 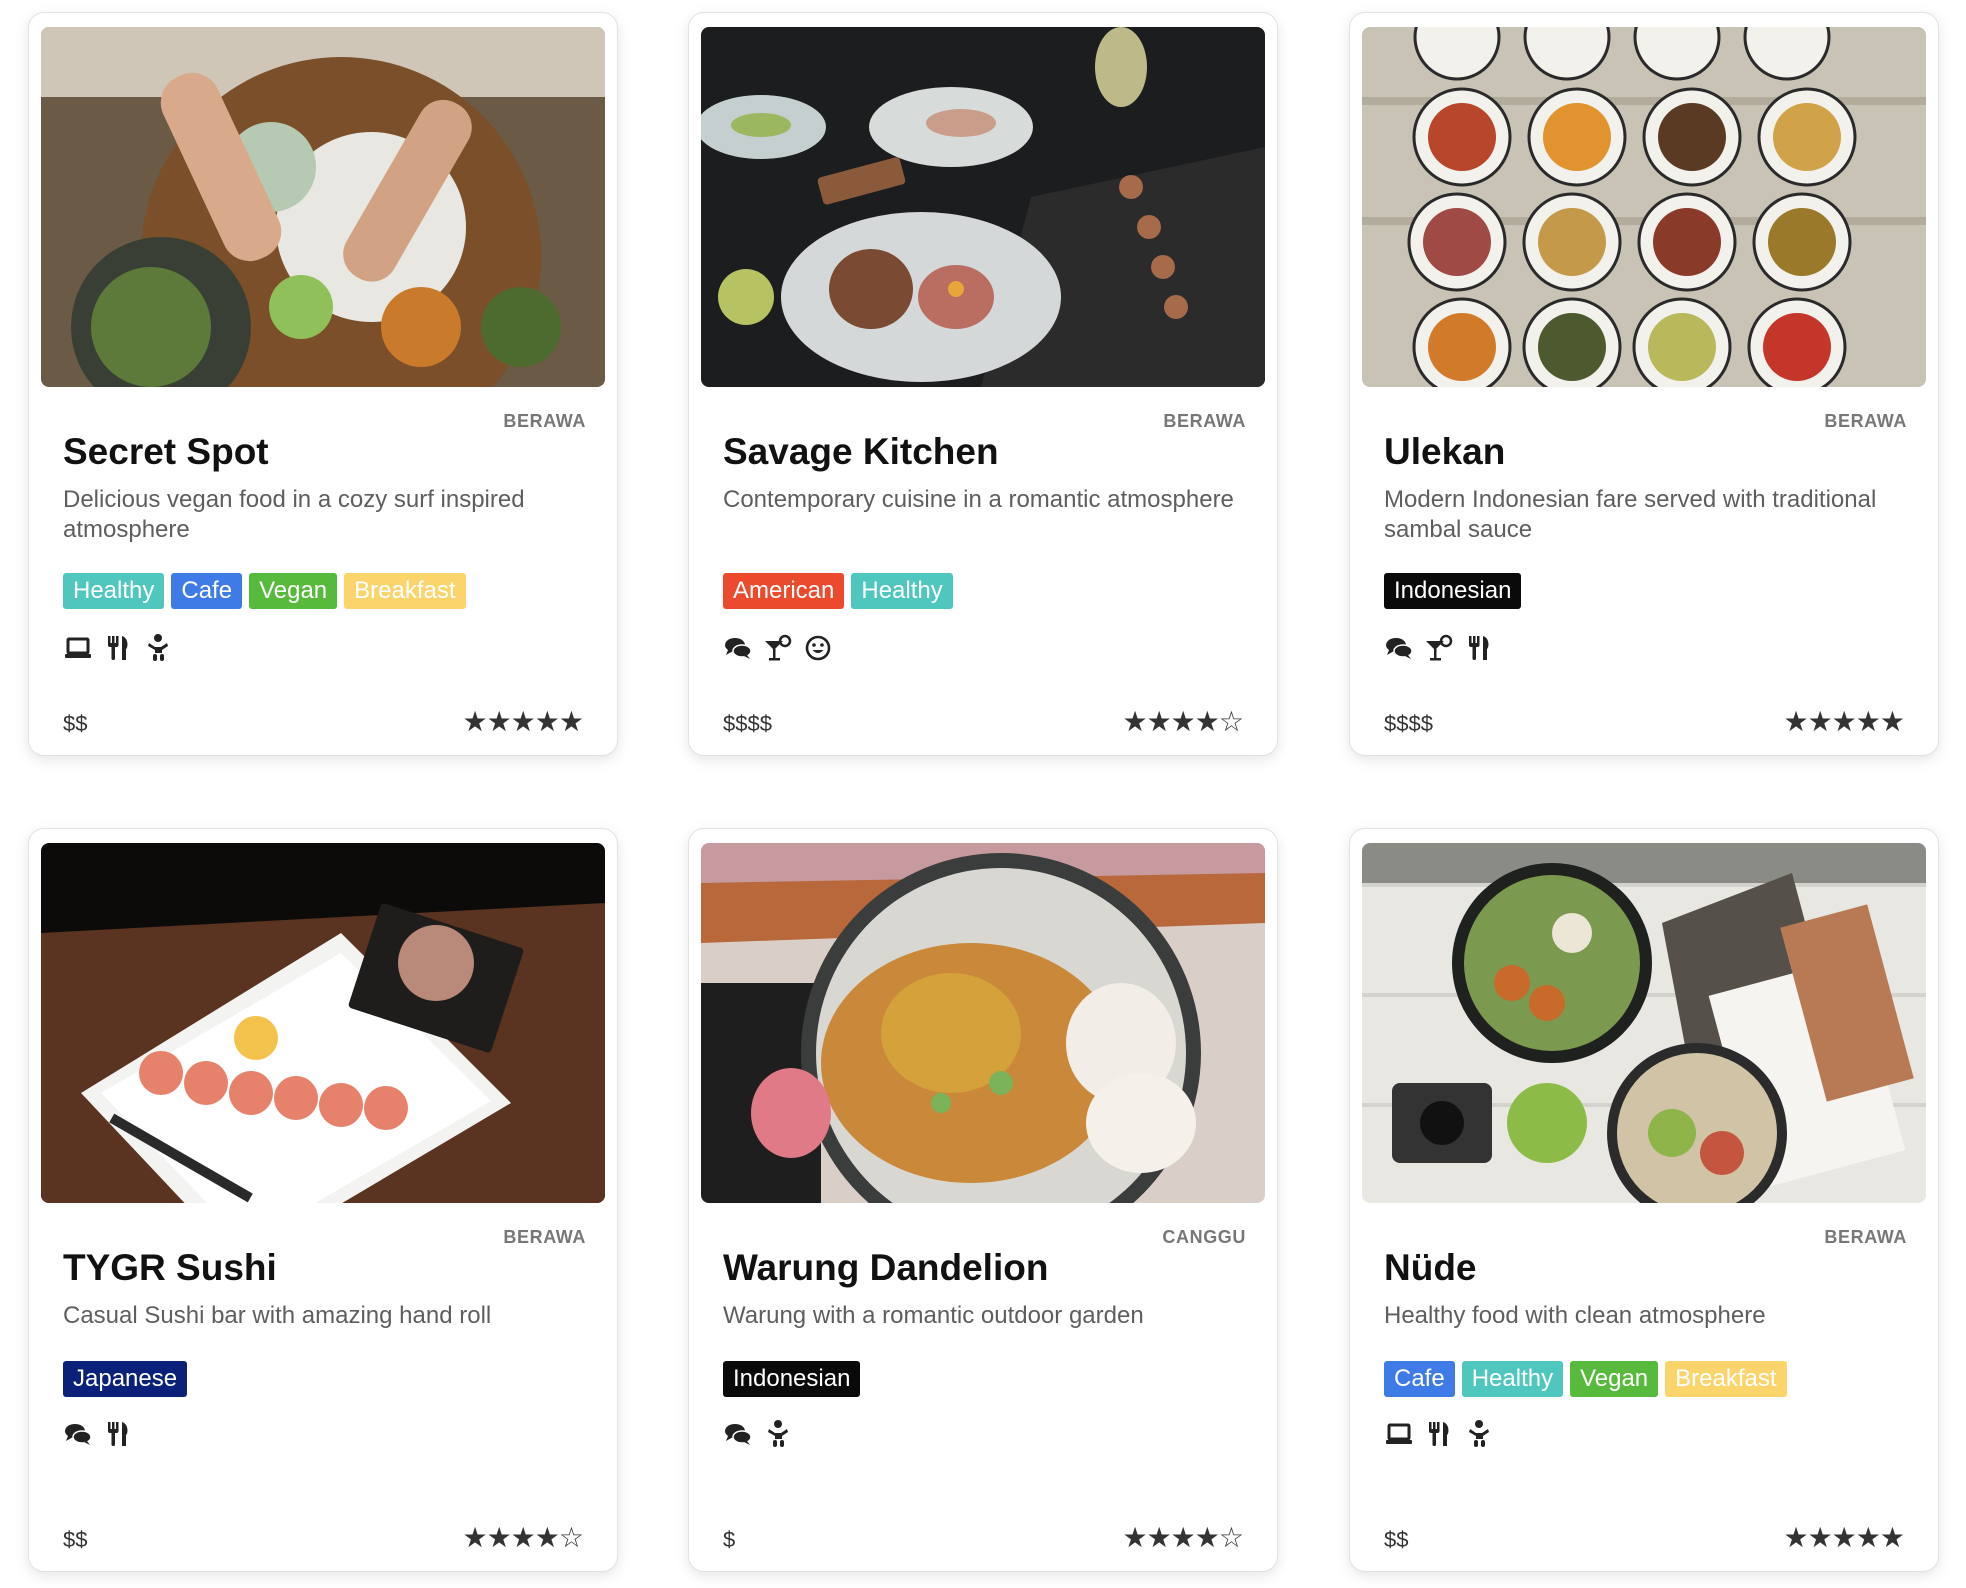 What do you see at coordinates (861, 452) in the screenshot?
I see `restaurant-name: Savage Kitchen` at bounding box center [861, 452].